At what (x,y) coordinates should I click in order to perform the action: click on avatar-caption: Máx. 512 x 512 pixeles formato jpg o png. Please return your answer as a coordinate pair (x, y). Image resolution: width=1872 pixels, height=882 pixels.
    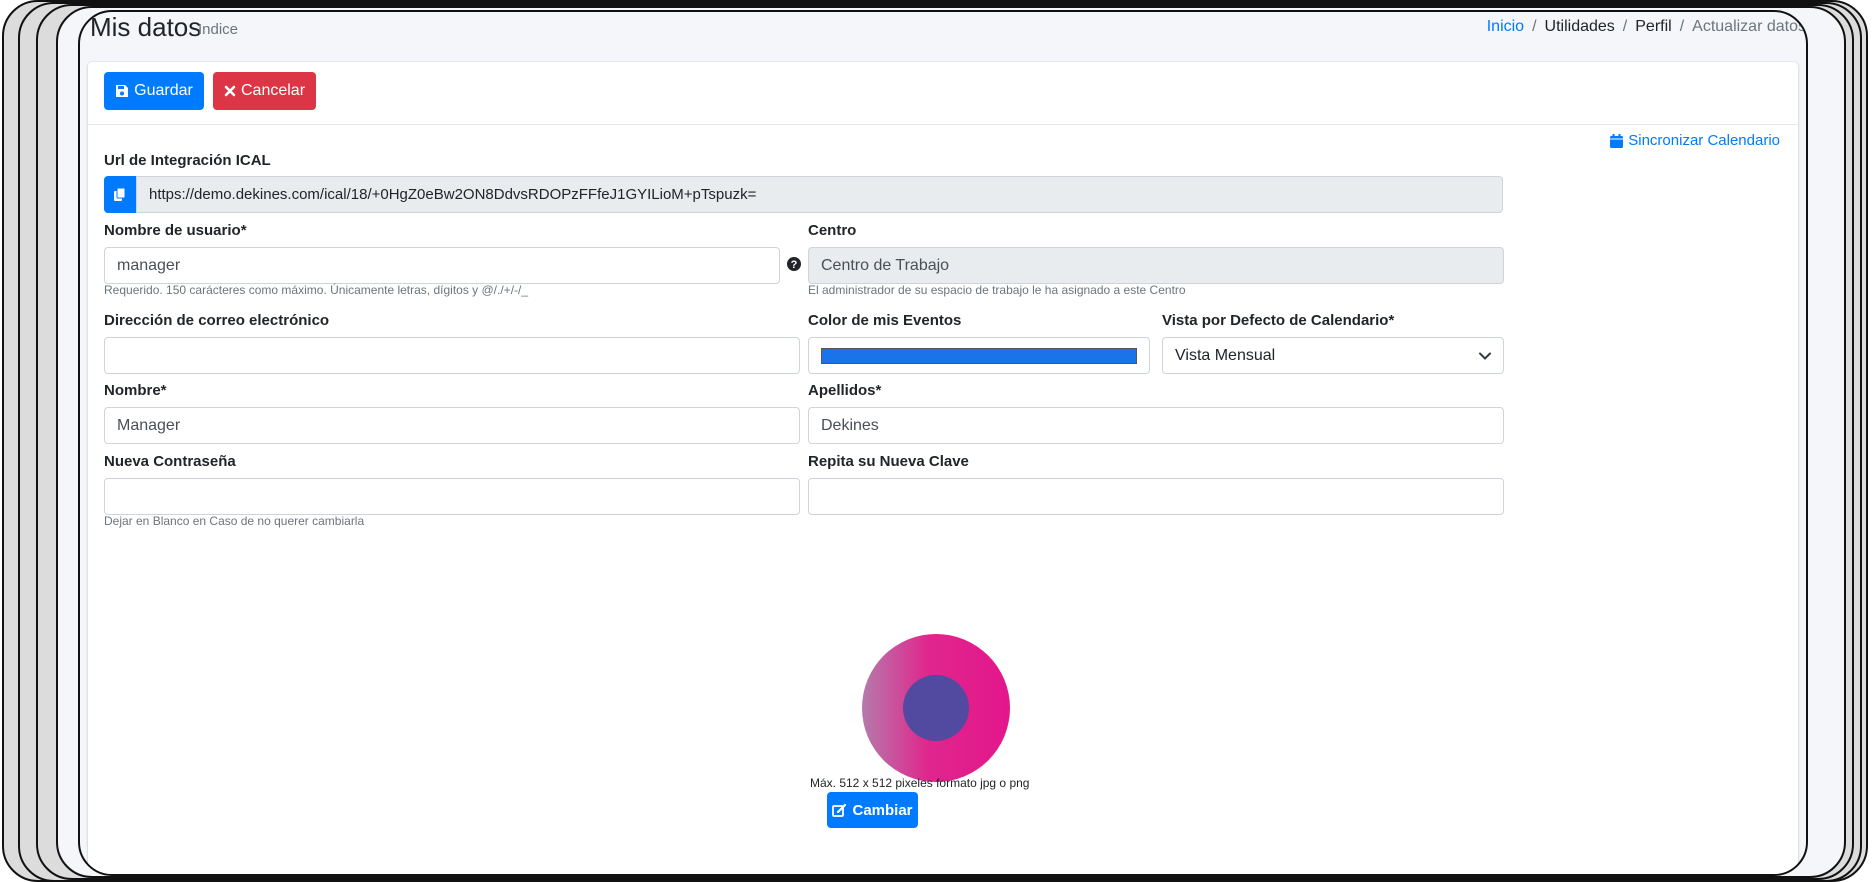
    Looking at the image, I should click on (920, 783).